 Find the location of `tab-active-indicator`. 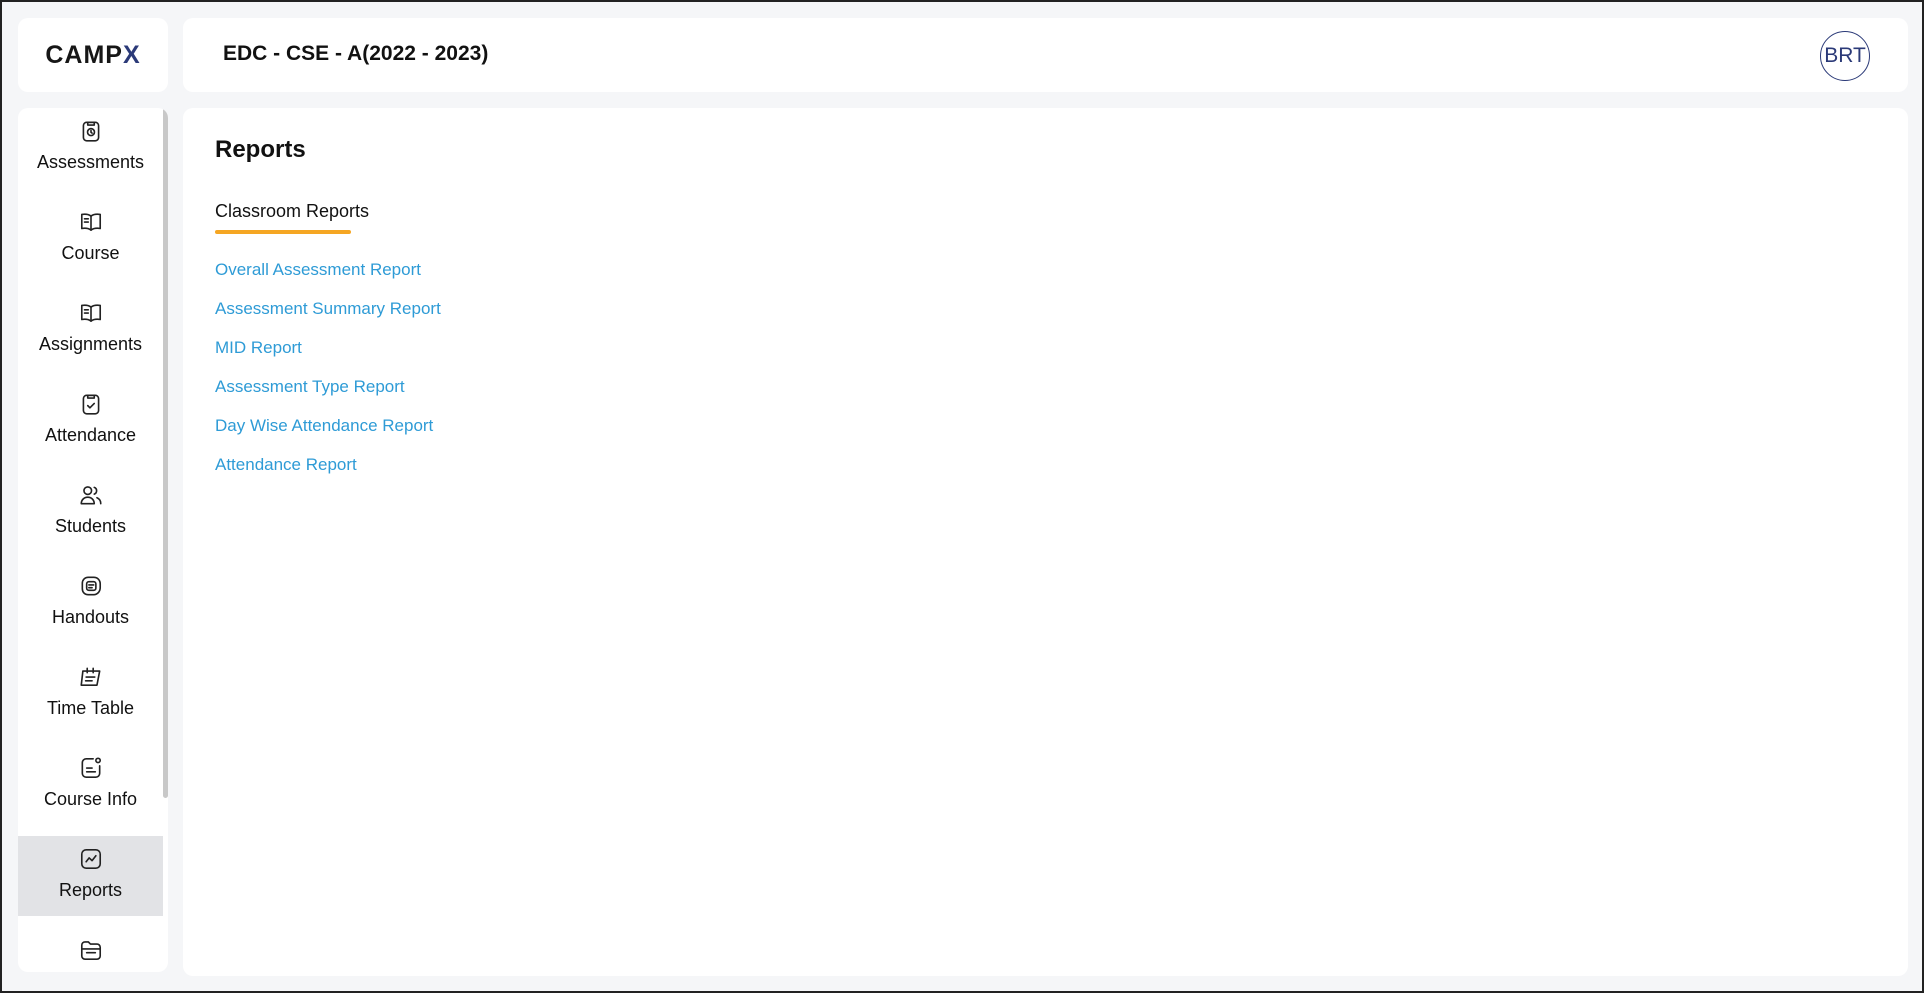

tab-active-indicator is located at coordinates (283, 232).